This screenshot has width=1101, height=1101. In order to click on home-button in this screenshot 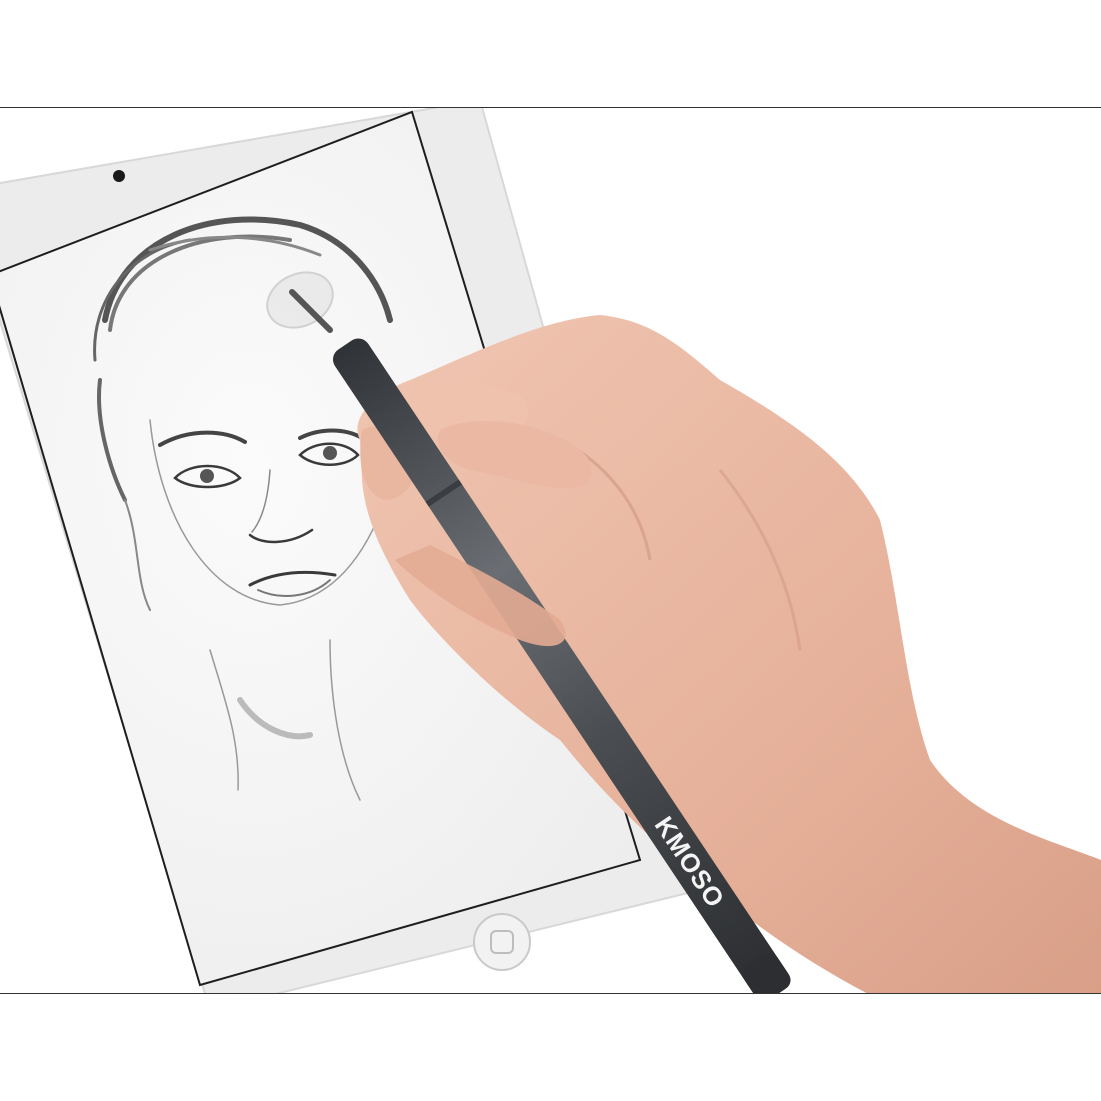, I will do `click(502, 942)`.